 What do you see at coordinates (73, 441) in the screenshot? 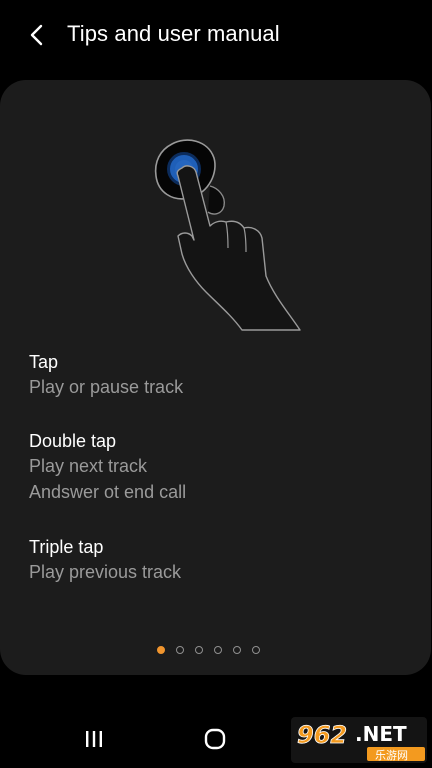
I see `tip-title: Double tap` at bounding box center [73, 441].